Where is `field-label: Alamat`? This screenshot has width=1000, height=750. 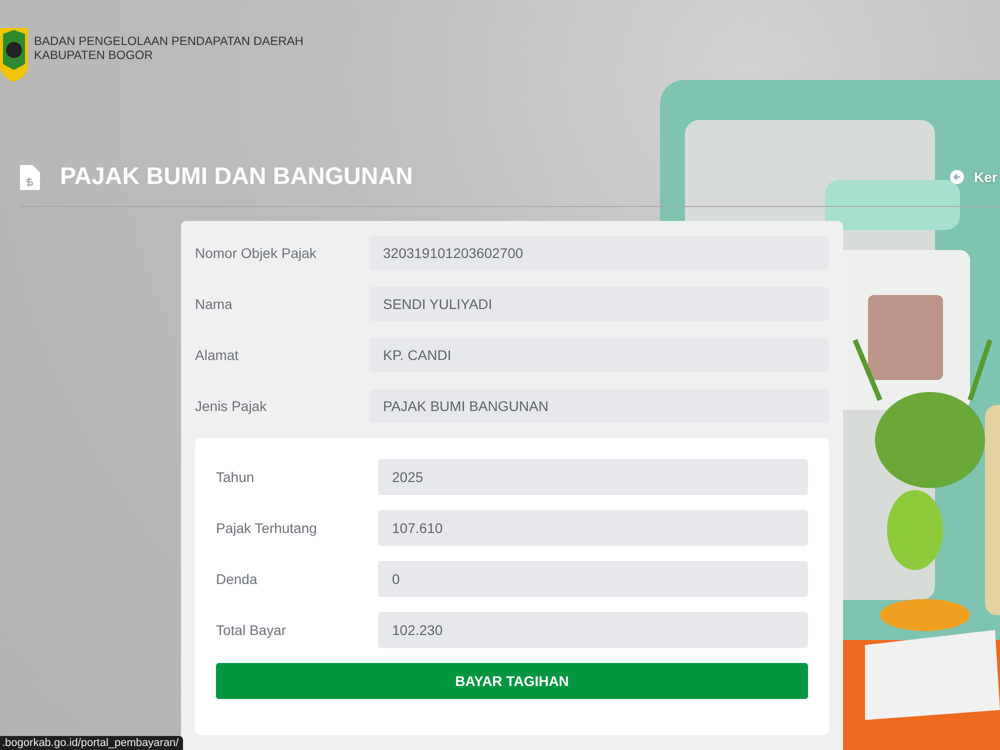
field-label: Alamat is located at coordinates (217, 355).